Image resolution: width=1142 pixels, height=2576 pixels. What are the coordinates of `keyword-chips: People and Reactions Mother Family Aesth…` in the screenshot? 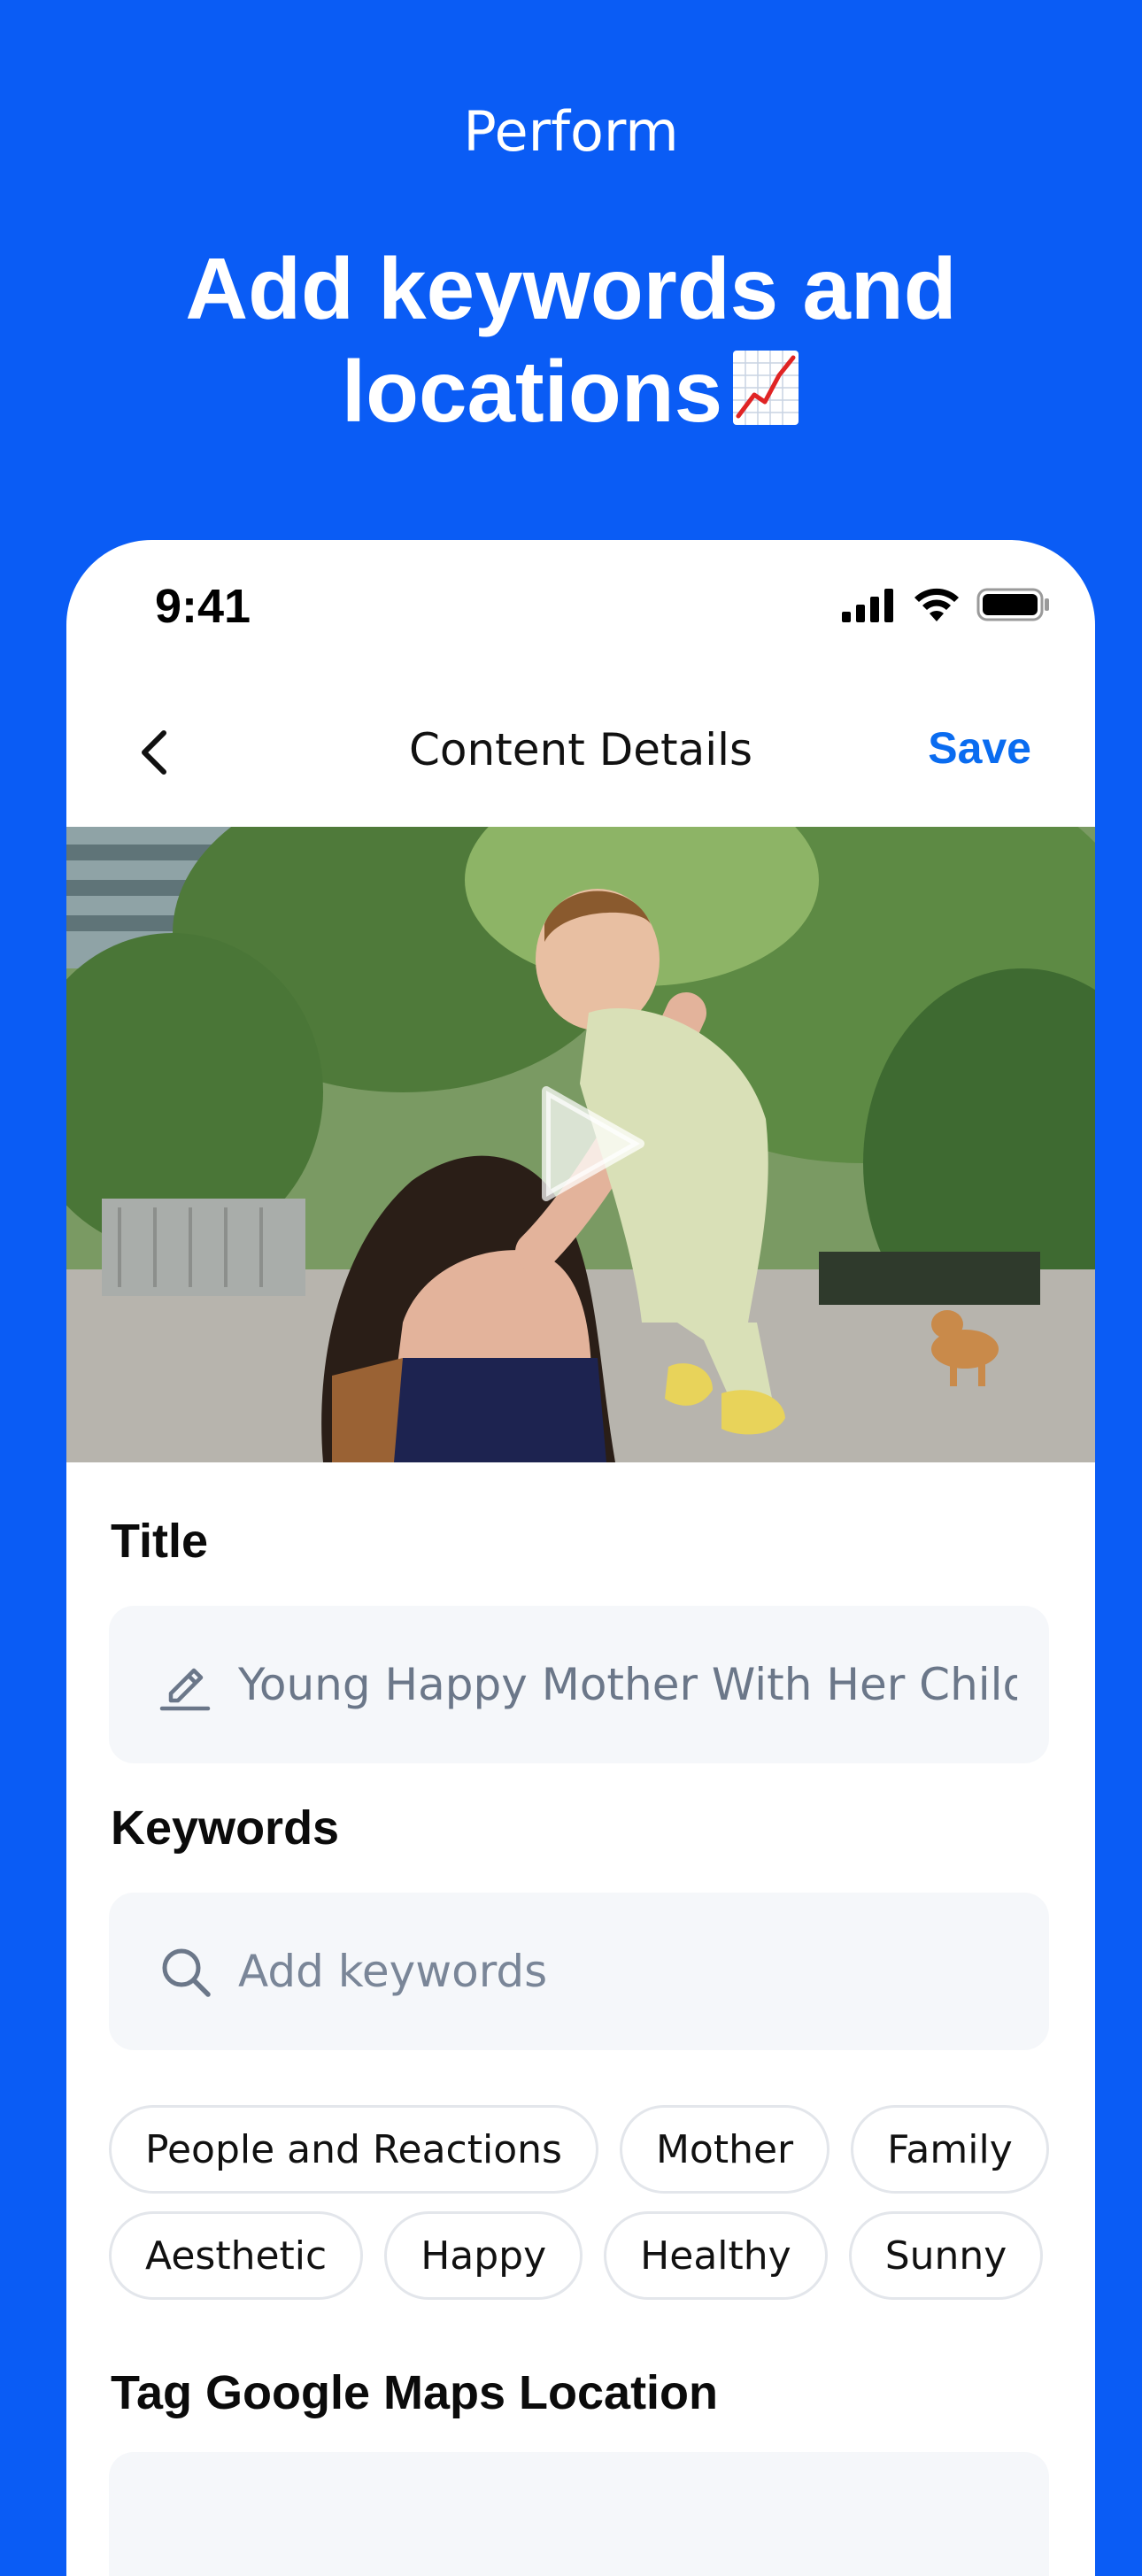 It's located at (587, 2211).